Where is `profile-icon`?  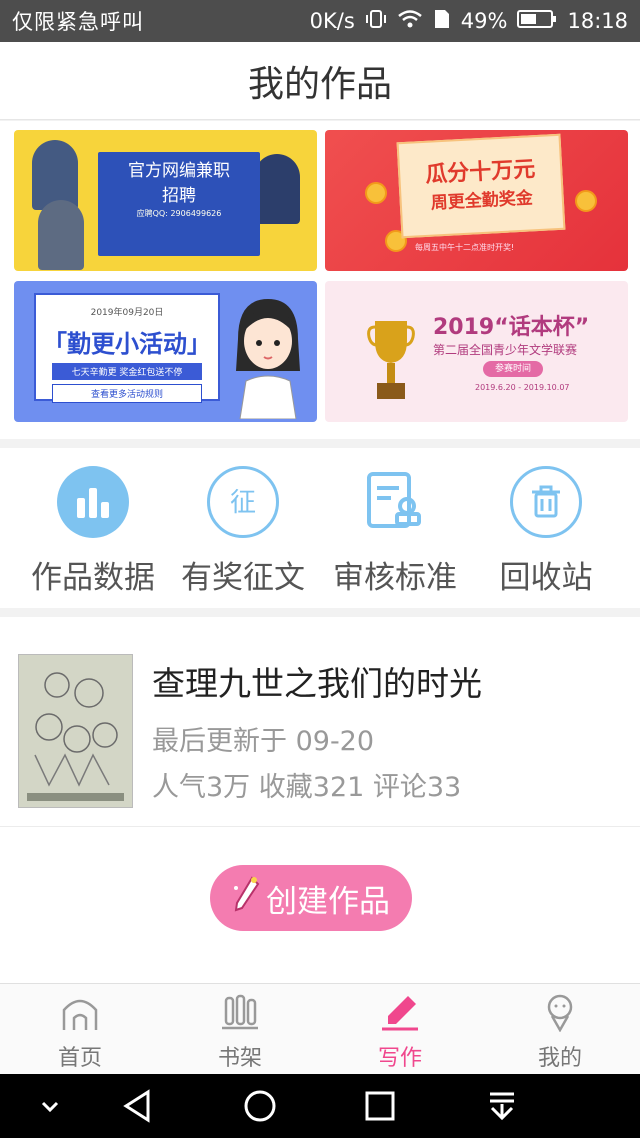 profile-icon is located at coordinates (560, 1013).